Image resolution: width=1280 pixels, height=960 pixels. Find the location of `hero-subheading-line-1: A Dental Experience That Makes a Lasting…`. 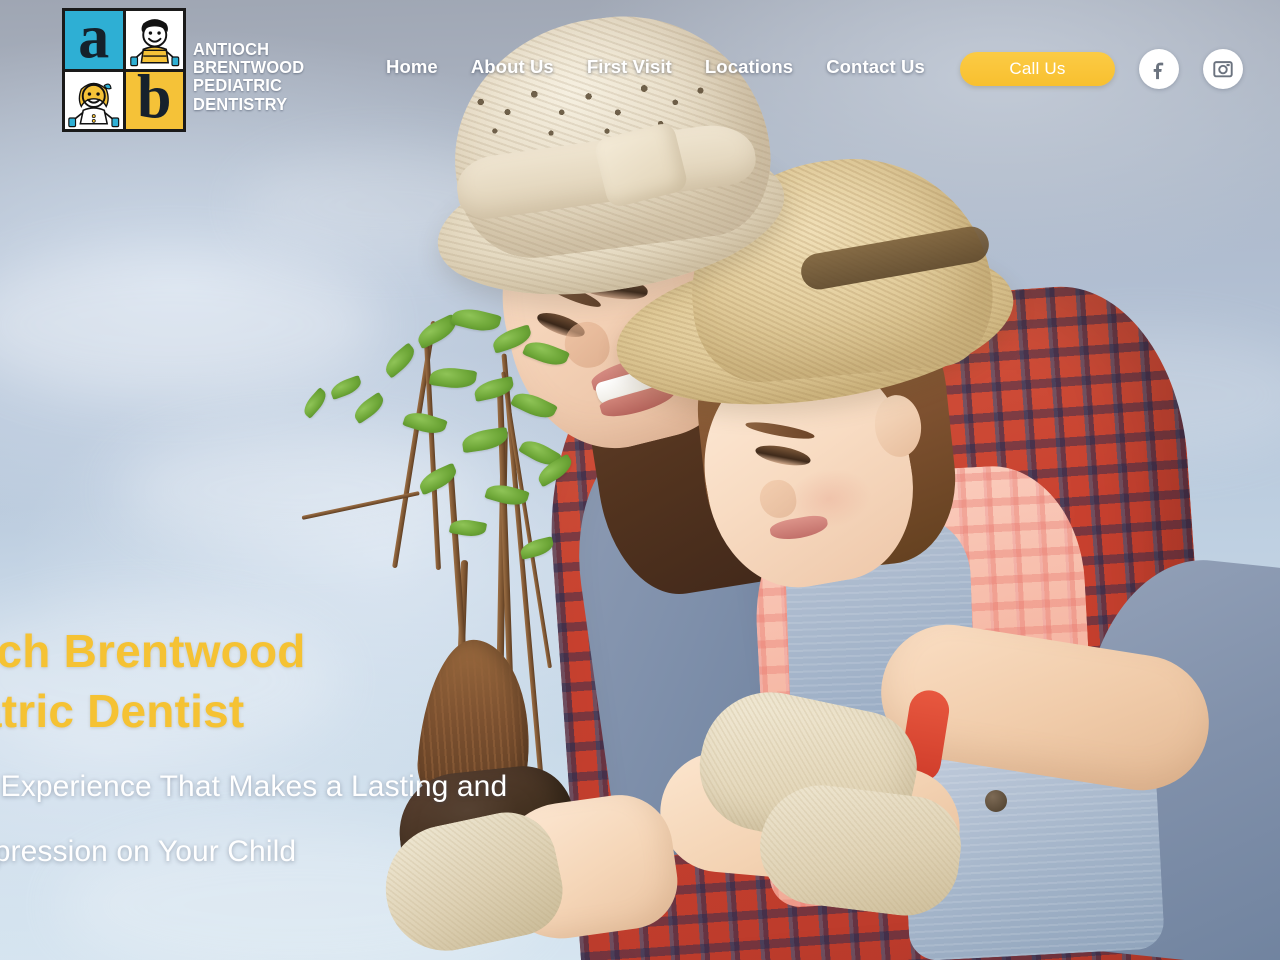

hero-subheading-line-1: A Dental Experience That Makes a Lasting… is located at coordinates (254, 786).